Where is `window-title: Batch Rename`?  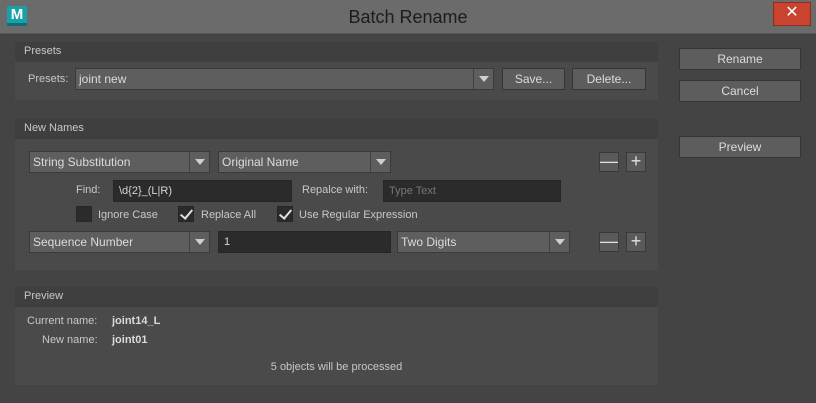 window-title: Batch Rename is located at coordinates (408, 17).